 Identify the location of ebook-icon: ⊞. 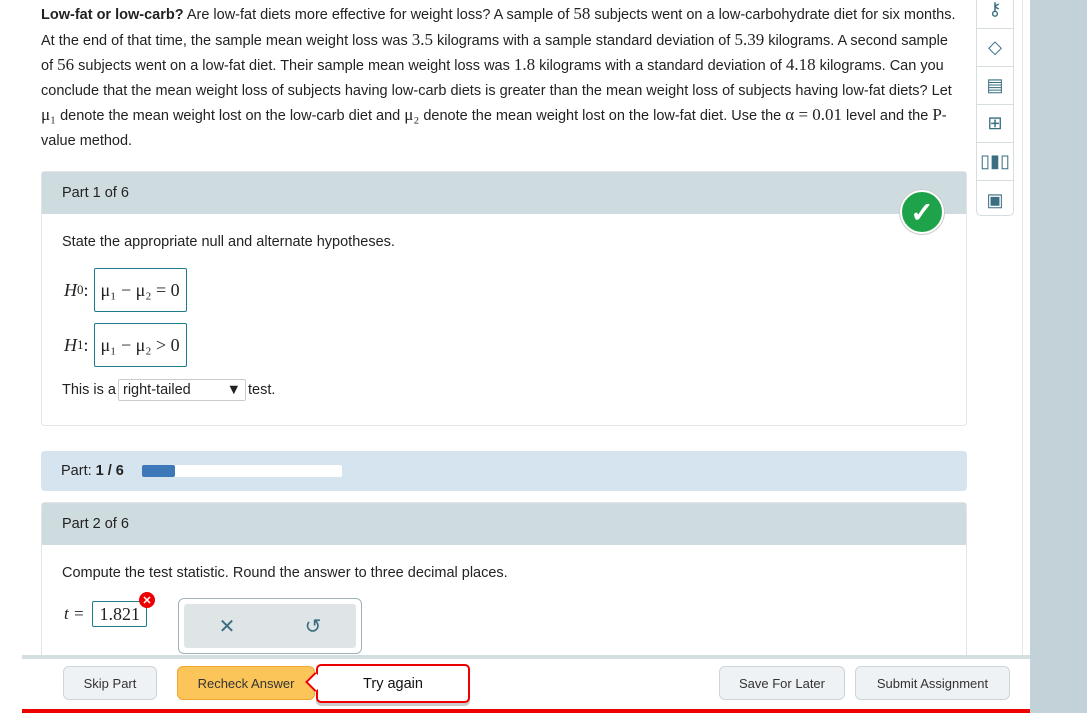
(995, 124).